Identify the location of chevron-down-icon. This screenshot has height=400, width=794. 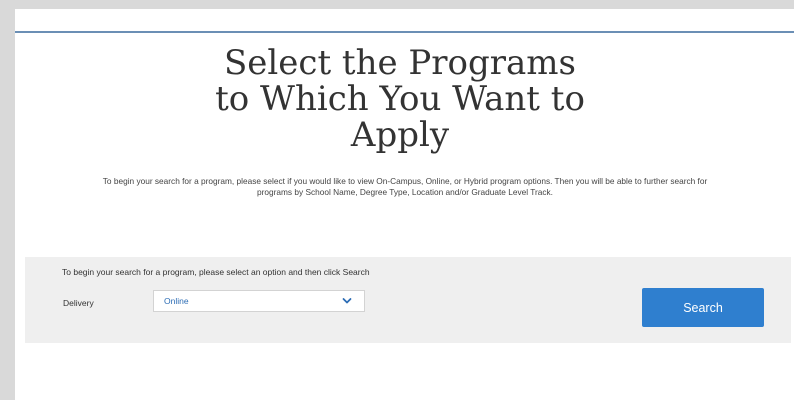
(347, 301).